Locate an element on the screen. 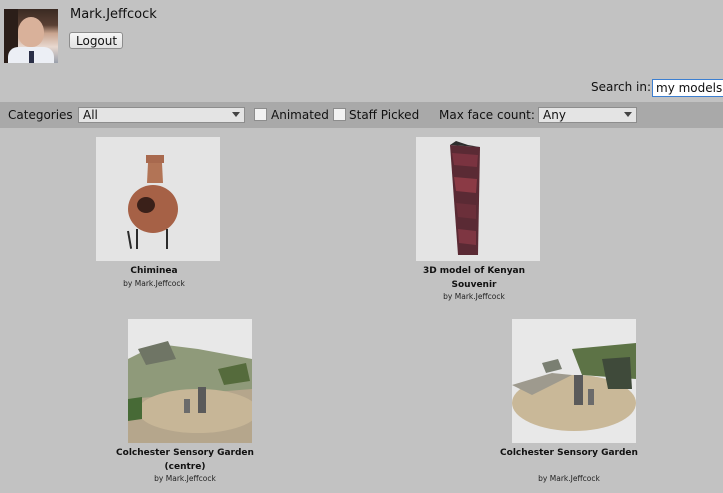  model-thumbnail-chiminea is located at coordinates (158, 199).